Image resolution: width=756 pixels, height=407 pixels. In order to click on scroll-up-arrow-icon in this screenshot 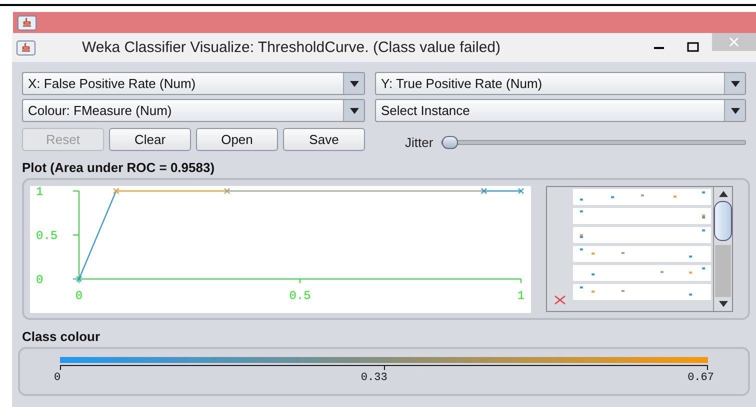, I will do `click(723, 194)`.